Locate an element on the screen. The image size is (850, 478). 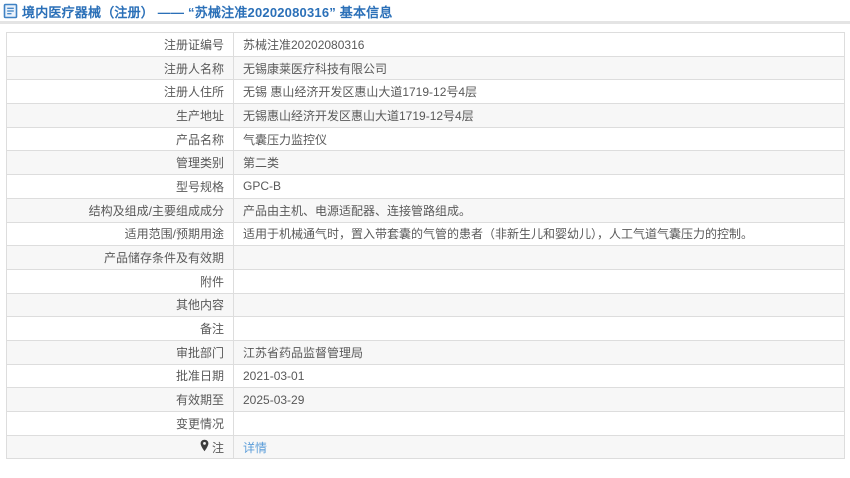
table-row: 结构及组成/主要组成成分 产品由主机、电源适配器、连接管路组成。 is located at coordinates (425, 210).